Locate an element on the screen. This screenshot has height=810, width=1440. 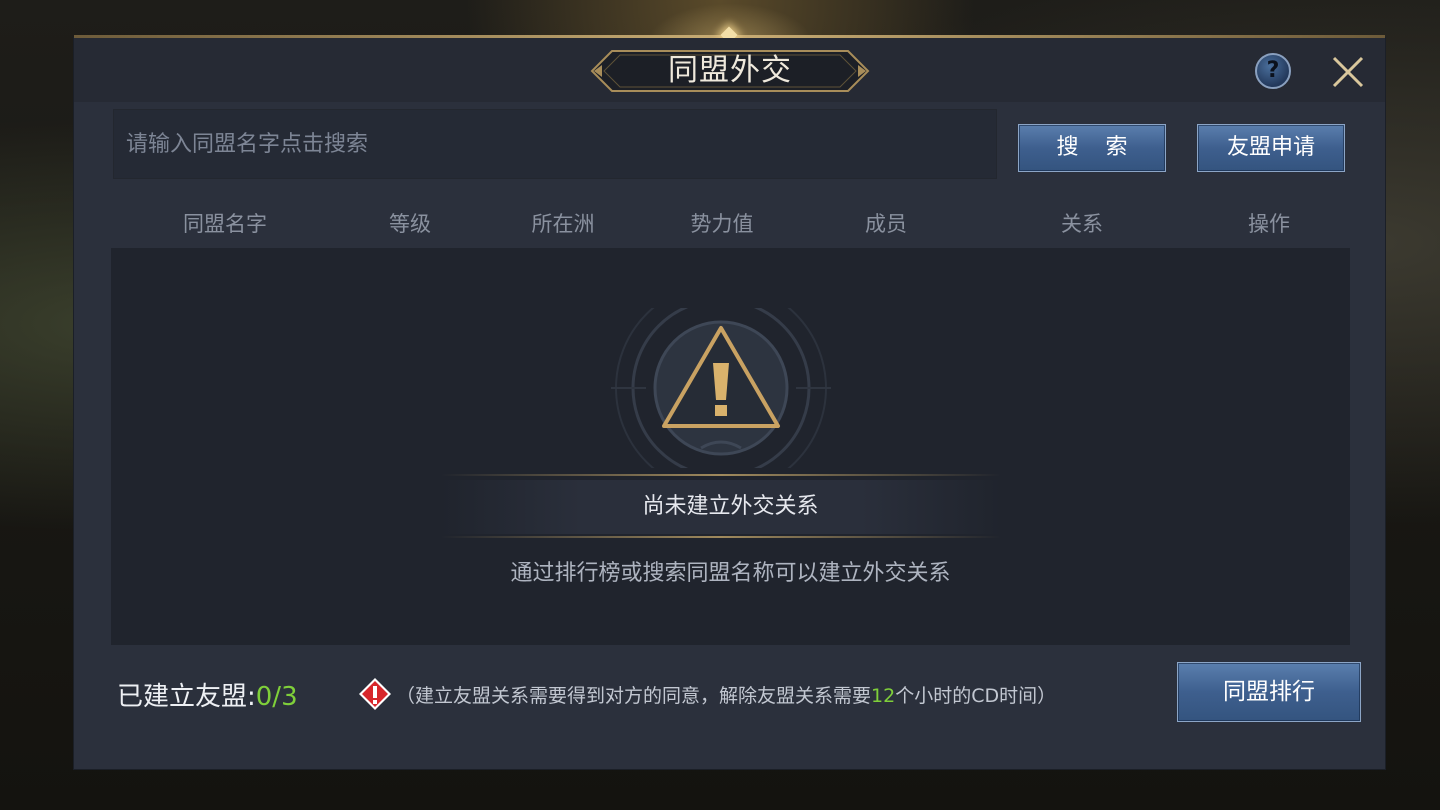
close-button is located at coordinates (1348, 72).